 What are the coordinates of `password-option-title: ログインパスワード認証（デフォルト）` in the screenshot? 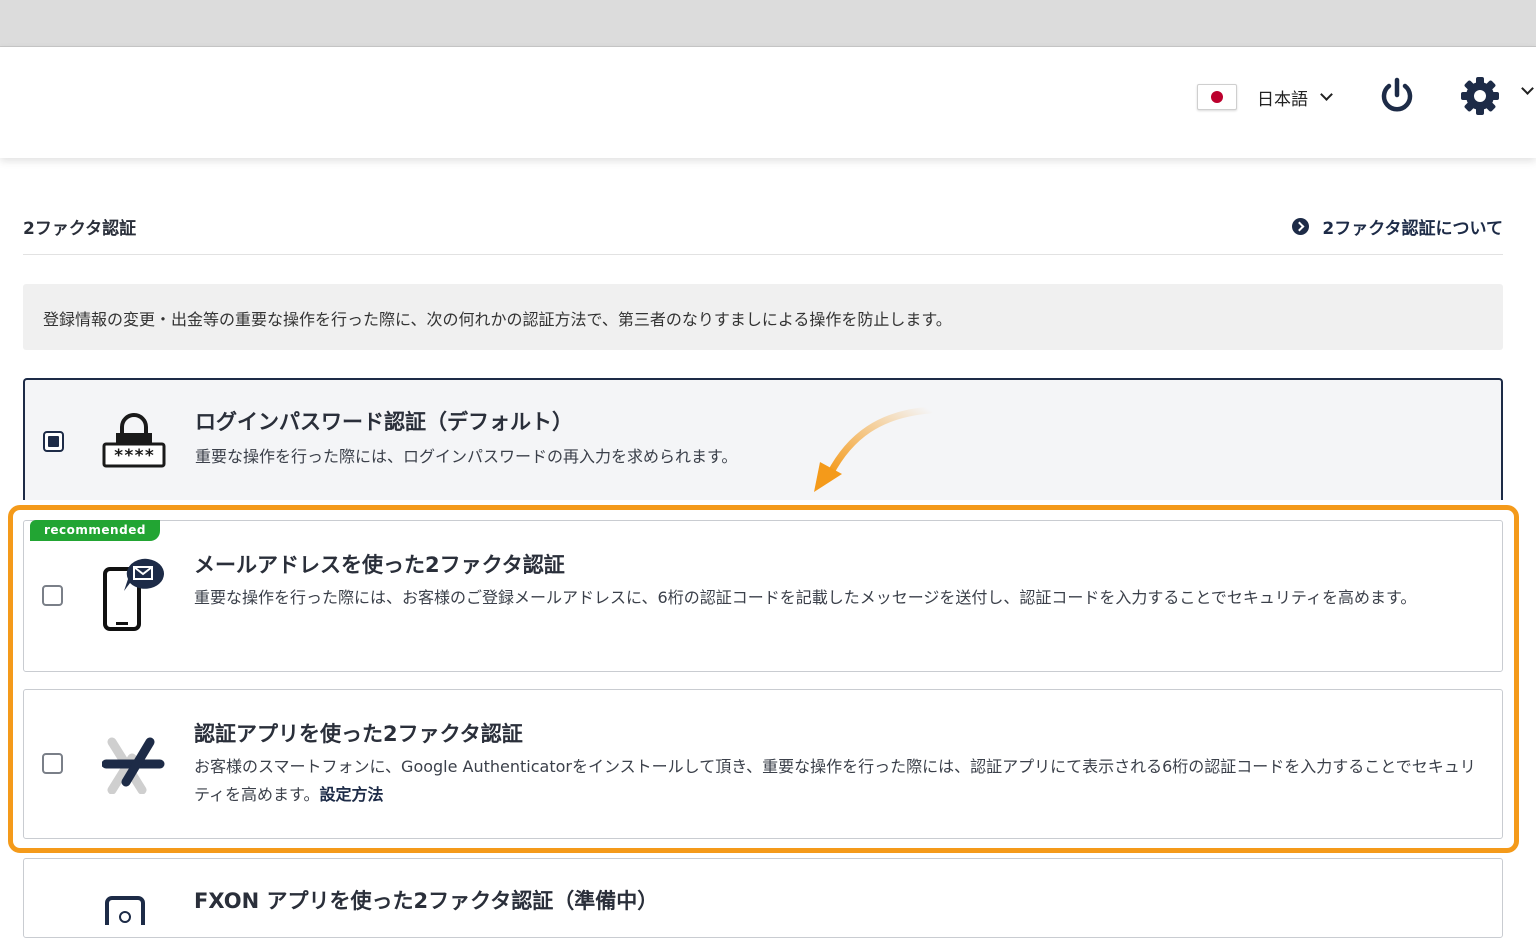 It's located at (384, 422).